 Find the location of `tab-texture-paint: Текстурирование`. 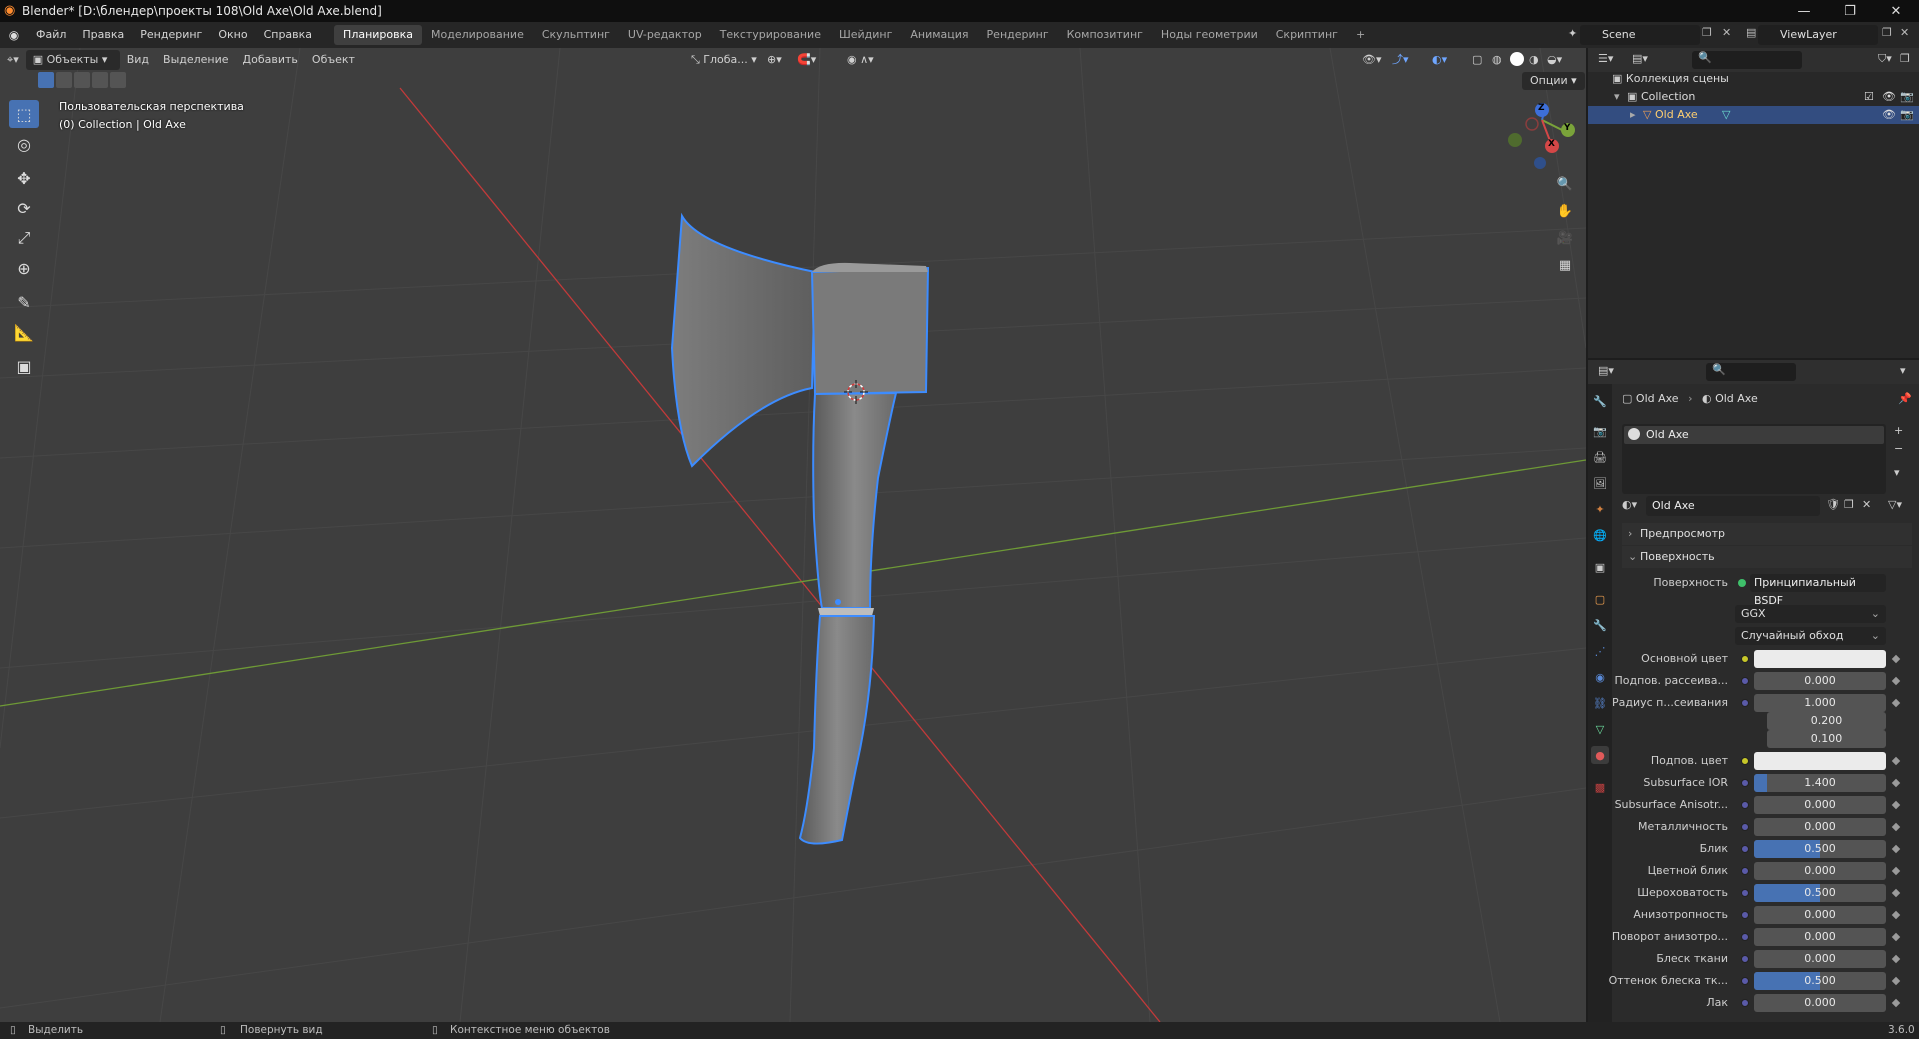

tab-texture-paint: Текстурирование is located at coordinates (770, 35).